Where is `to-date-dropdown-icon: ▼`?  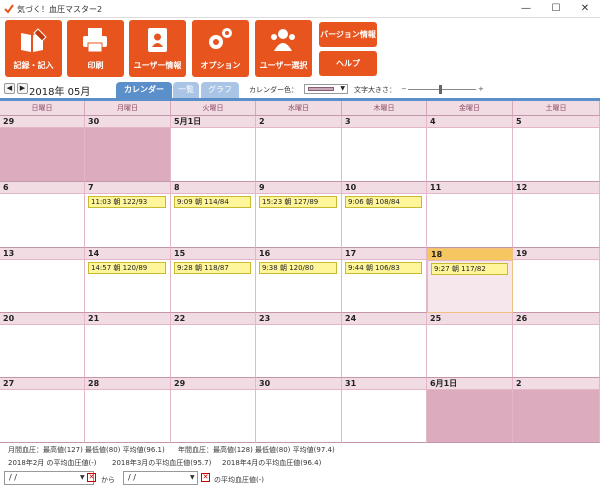 to-date-dropdown-icon: ▼ is located at coordinates (192, 477).